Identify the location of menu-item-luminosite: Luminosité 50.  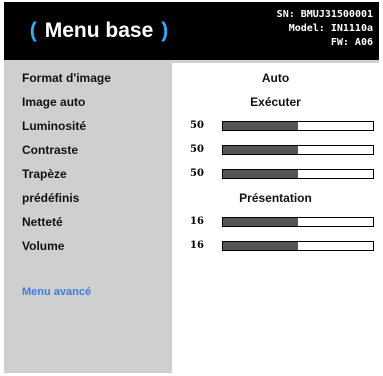
(191, 126).